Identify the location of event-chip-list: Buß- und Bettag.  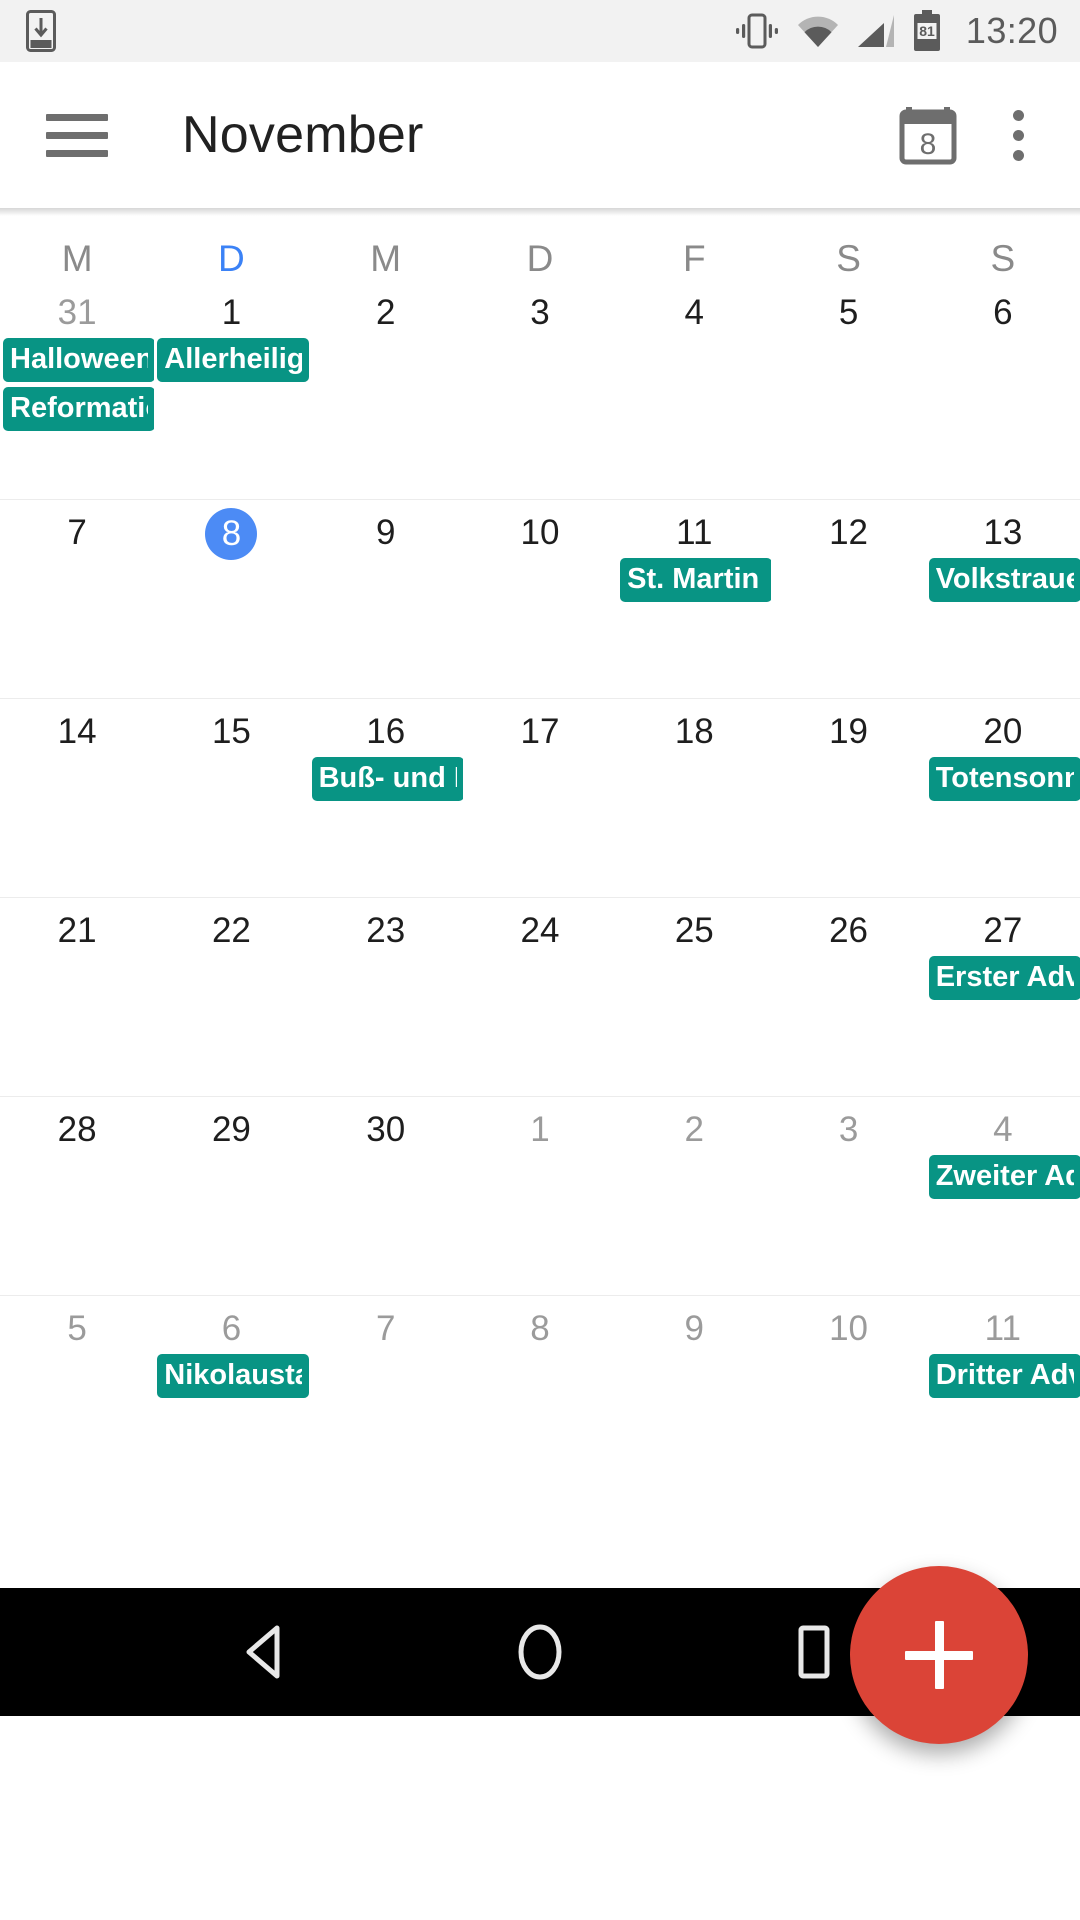
(386, 779).